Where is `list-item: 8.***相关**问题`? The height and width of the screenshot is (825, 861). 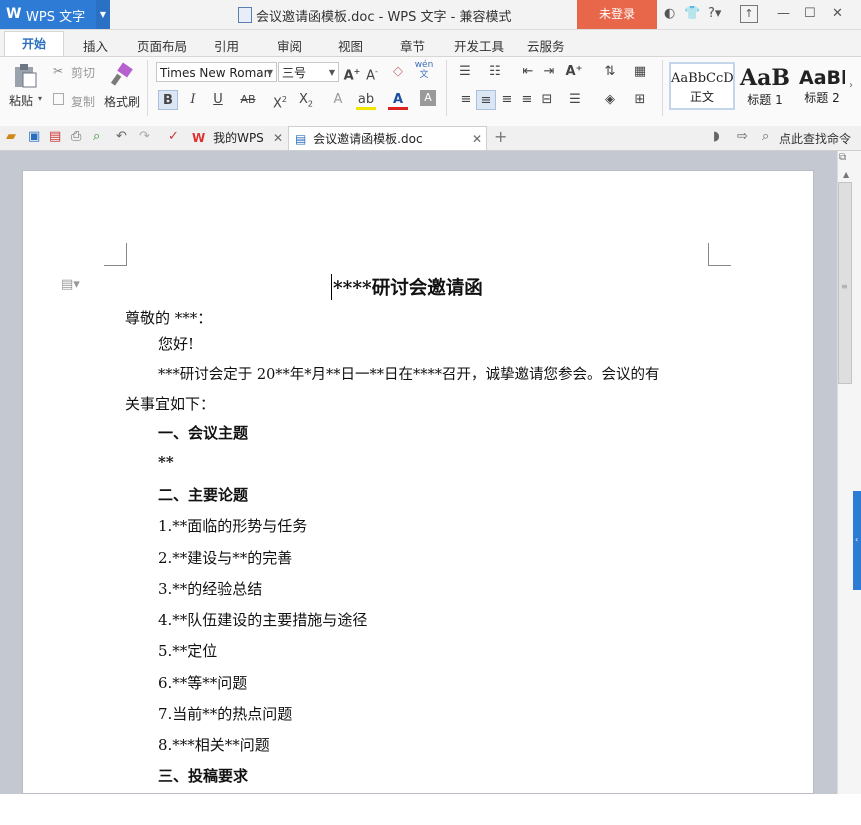 list-item: 8.***相关**问题 is located at coordinates (214, 744).